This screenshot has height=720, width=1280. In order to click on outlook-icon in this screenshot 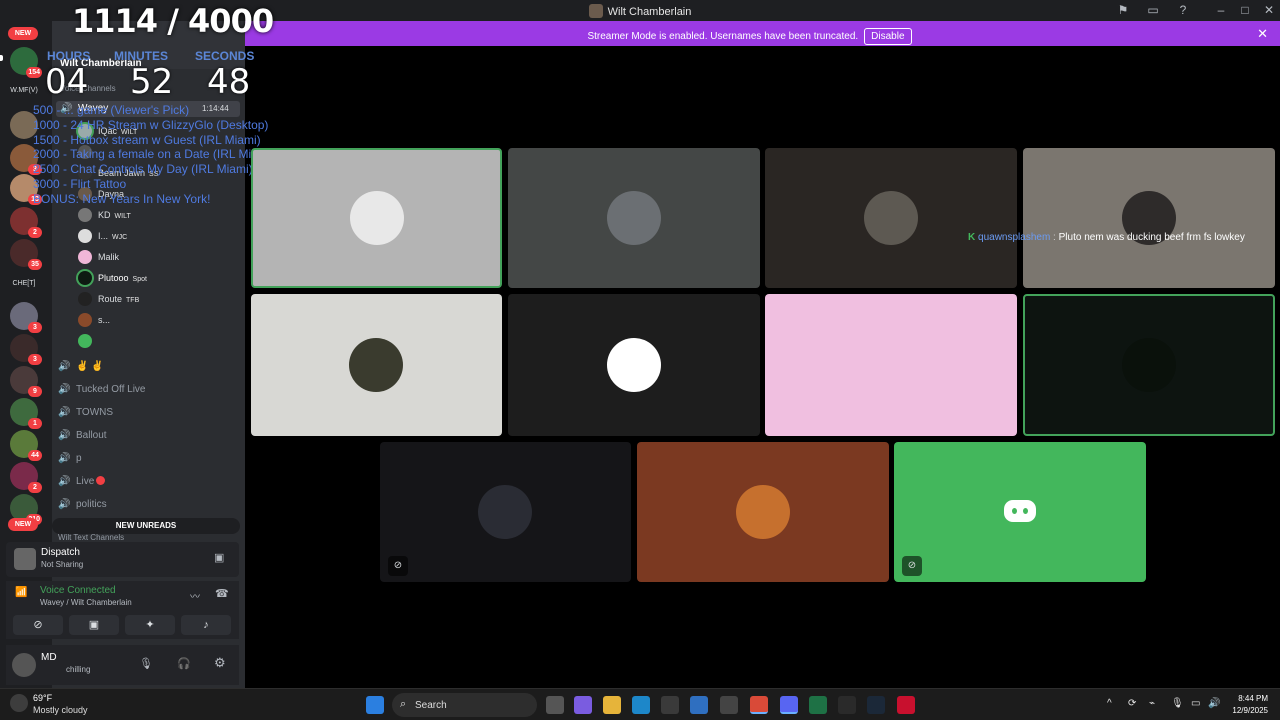, I will do `click(699, 705)`.